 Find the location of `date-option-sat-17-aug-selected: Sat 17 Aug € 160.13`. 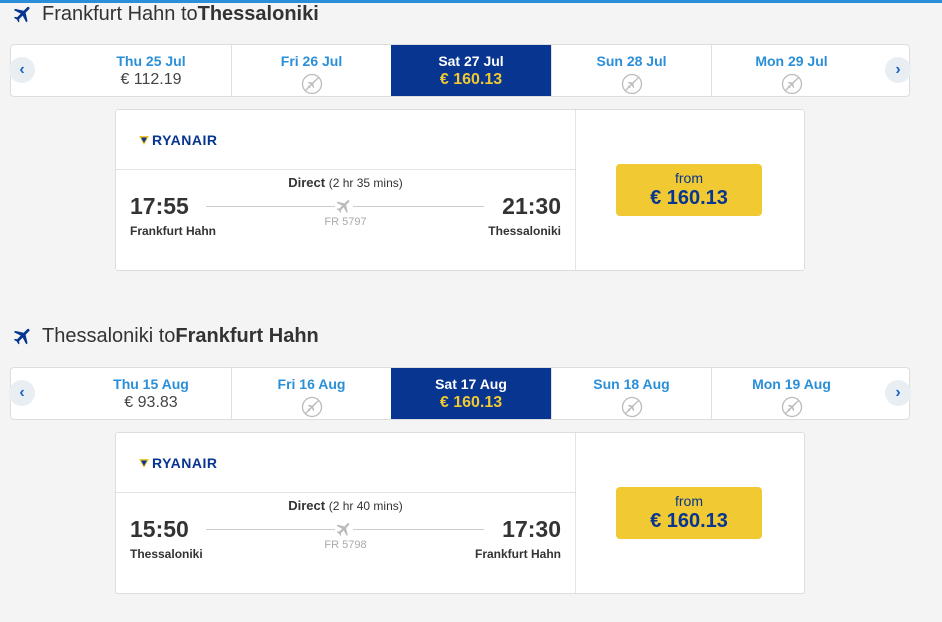

date-option-sat-17-aug-selected: Sat 17 Aug € 160.13 is located at coordinates (471, 393).